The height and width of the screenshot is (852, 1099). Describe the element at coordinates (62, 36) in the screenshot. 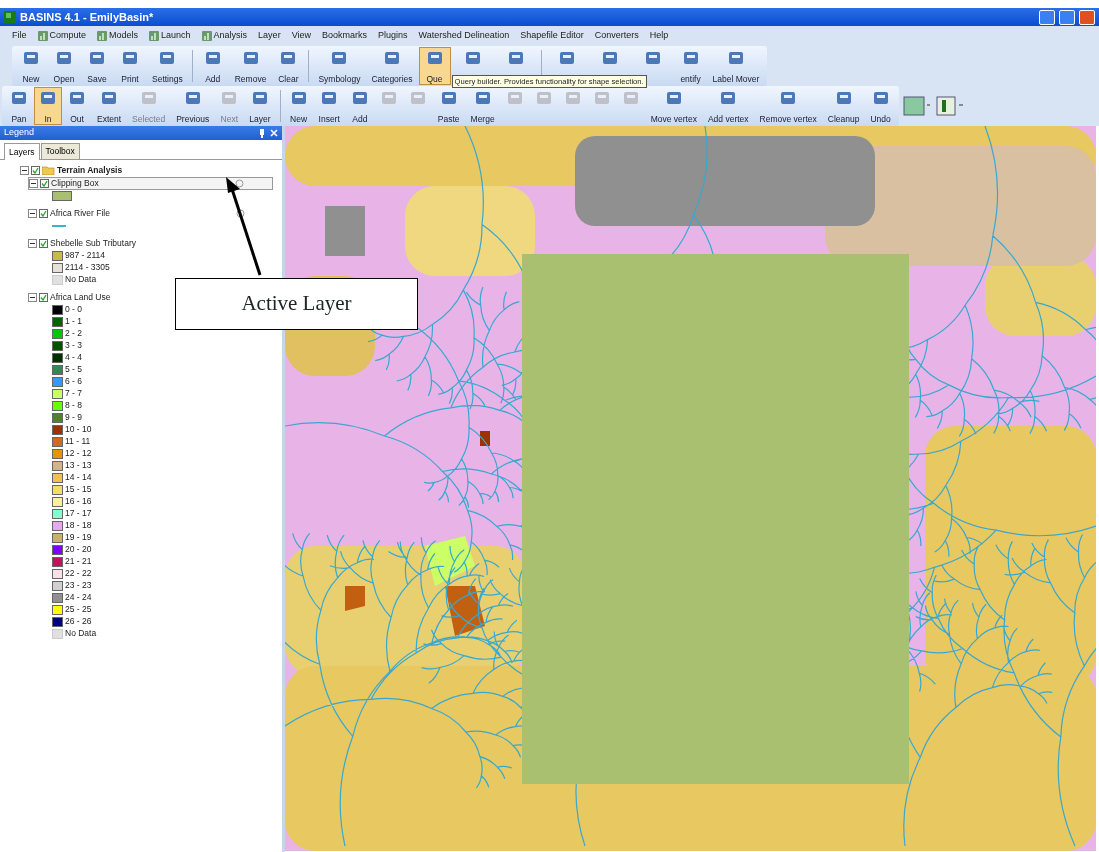

I see `menu-item: Compute` at that location.